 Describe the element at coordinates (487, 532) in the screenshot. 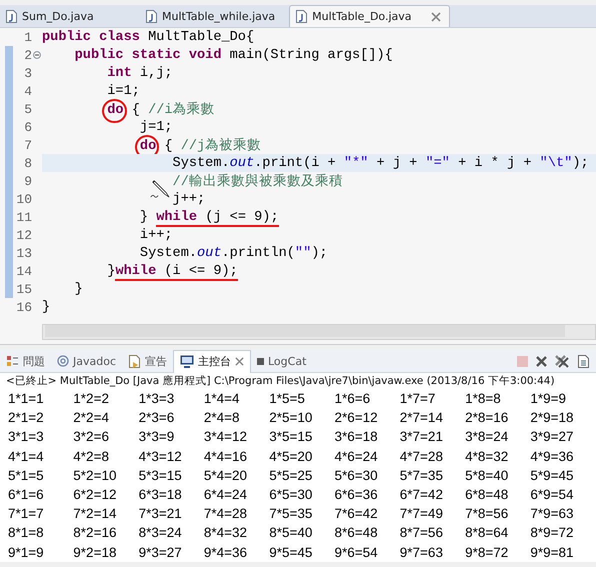

I see `output-text: 8*8=64` at that location.